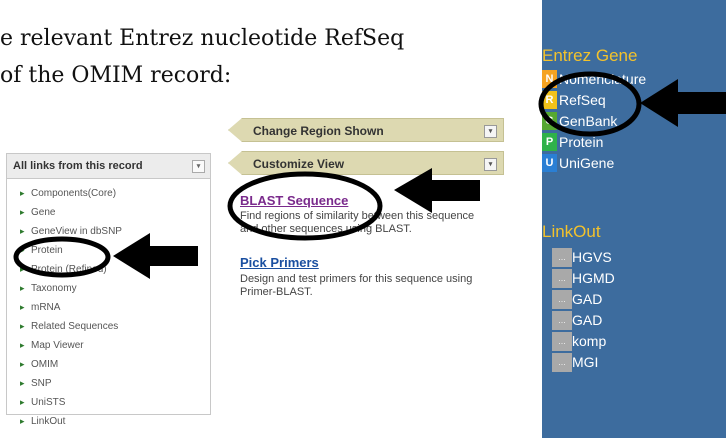 The width and height of the screenshot is (726, 438). I want to click on linkout-item-hgmd: ... HGMD, so click(583, 278).